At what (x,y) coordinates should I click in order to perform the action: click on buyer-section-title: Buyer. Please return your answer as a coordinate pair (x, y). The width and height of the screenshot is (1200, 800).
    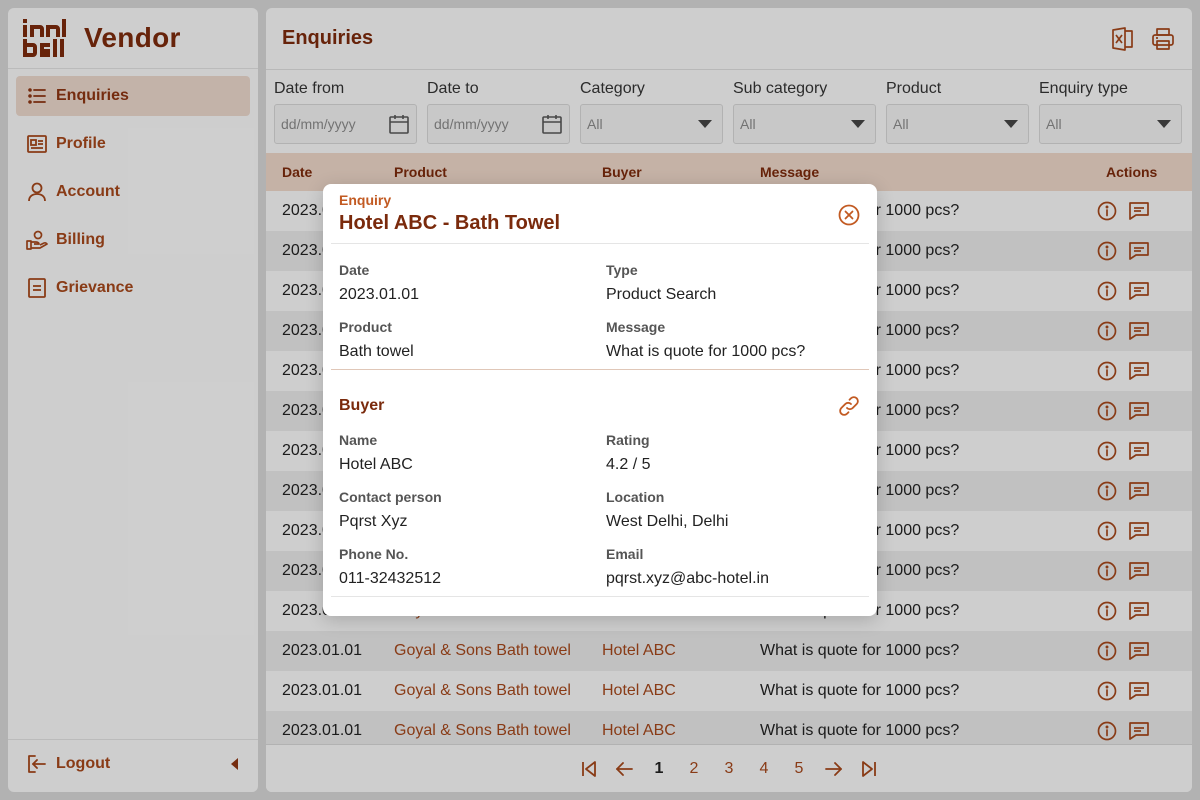
    Looking at the image, I should click on (362, 405).